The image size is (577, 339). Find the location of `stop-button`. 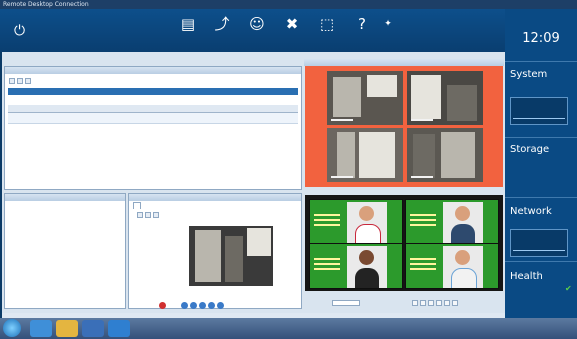

stop-button is located at coordinates (162, 305).